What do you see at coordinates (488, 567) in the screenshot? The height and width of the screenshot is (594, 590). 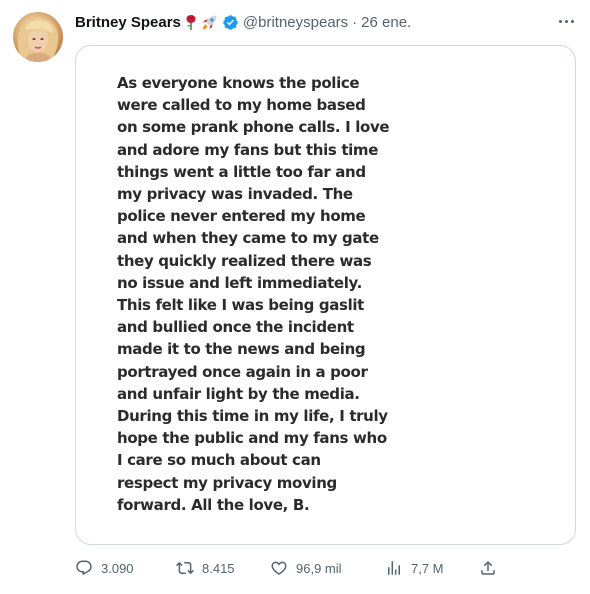 I see `share-icon` at bounding box center [488, 567].